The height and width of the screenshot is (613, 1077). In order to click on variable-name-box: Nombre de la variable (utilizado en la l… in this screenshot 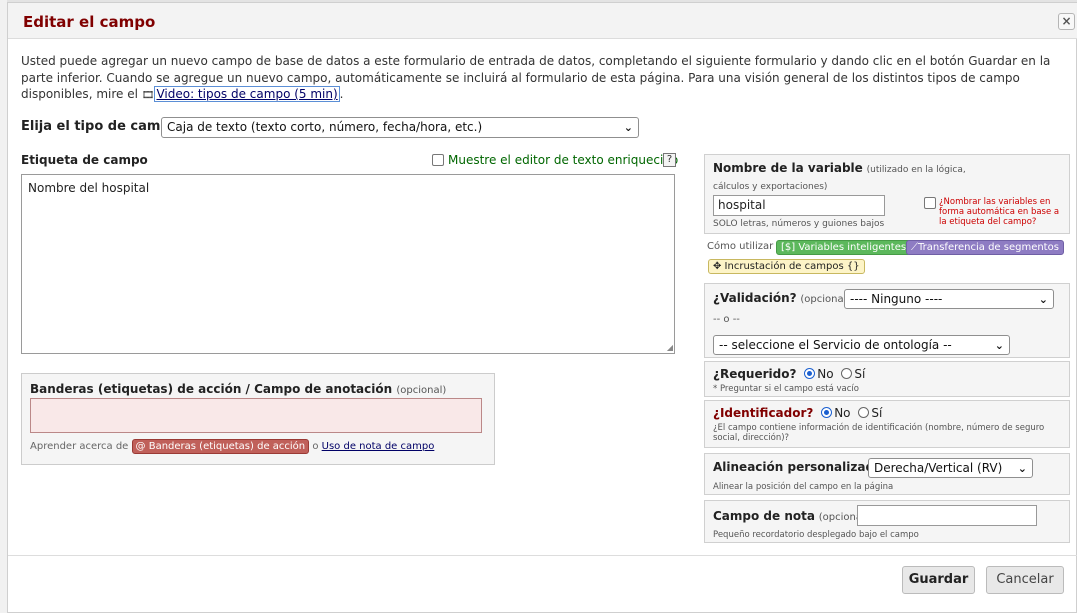, I will do `click(887, 194)`.